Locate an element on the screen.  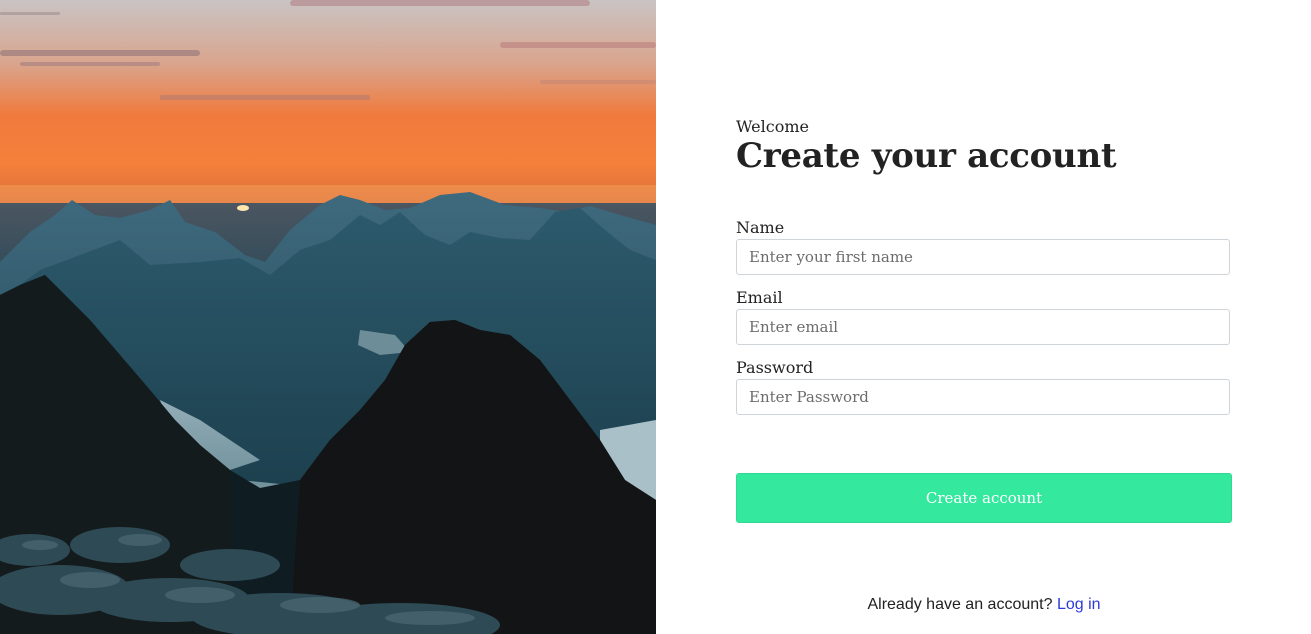
welcome-text: Welcome is located at coordinates (772, 126).